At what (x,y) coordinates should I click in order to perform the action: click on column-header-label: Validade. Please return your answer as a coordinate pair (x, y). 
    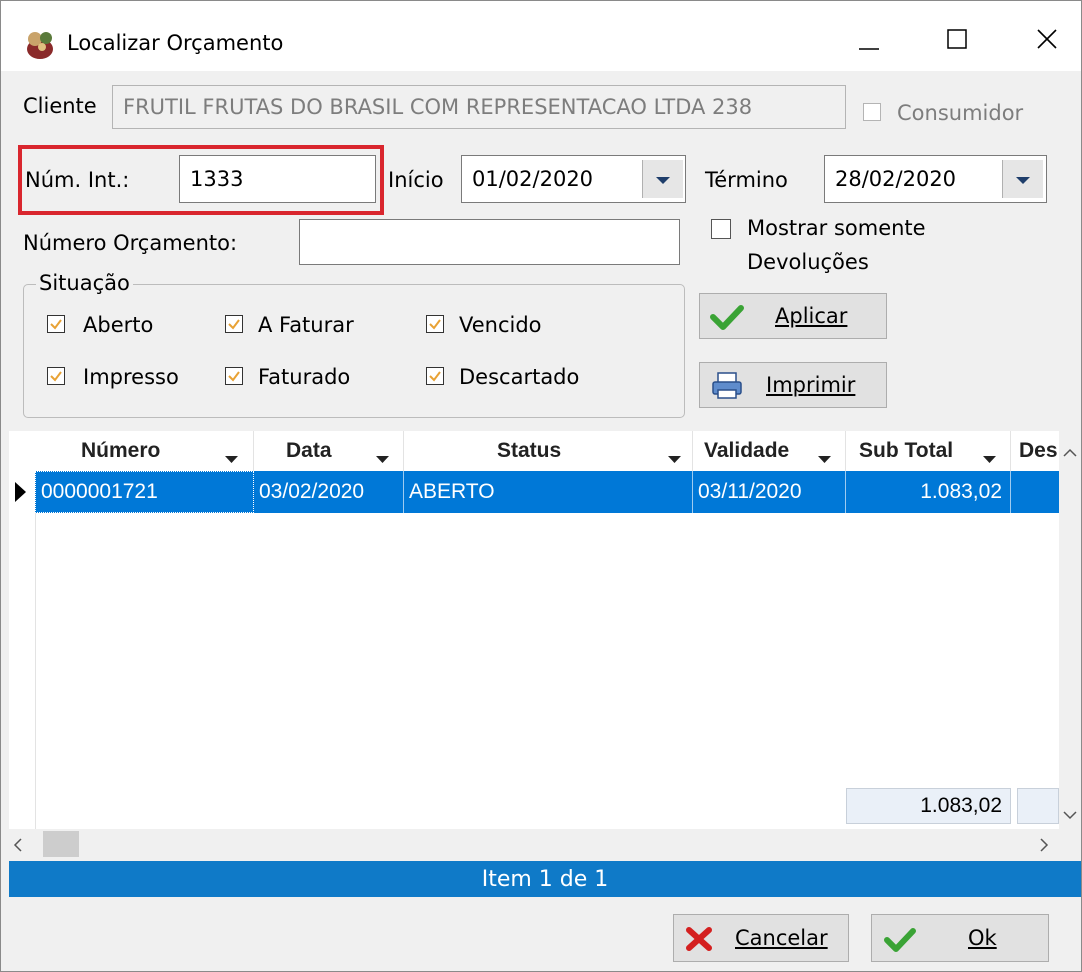
    Looking at the image, I should click on (747, 450).